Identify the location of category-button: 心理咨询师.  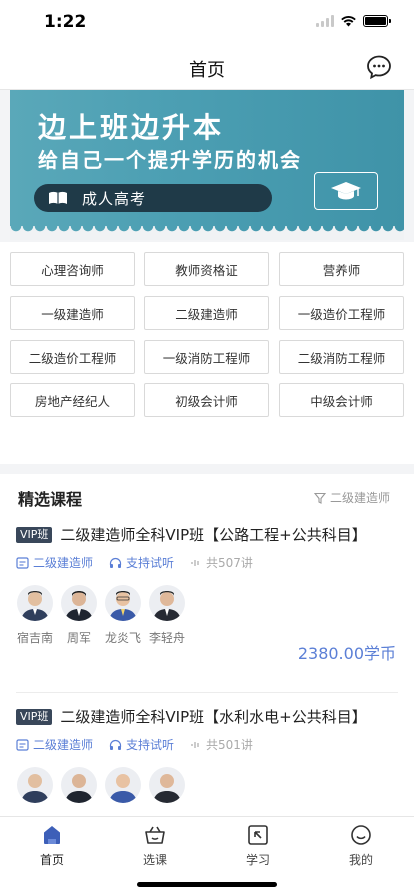
(72, 269).